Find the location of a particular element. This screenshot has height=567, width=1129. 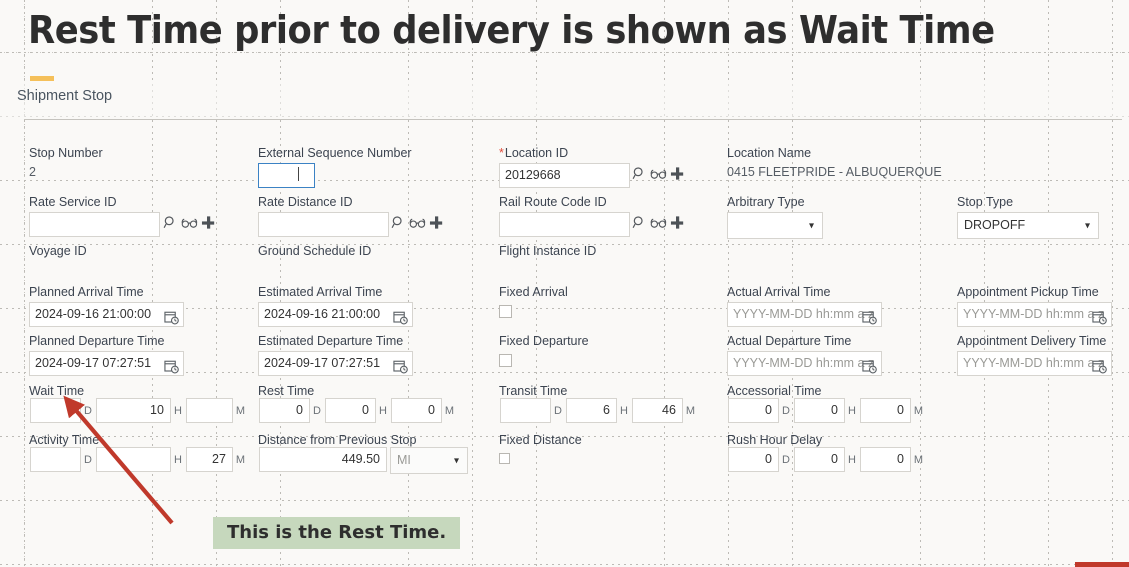

field-fixed-departure: Fixed Departure is located at coordinates (544, 350).